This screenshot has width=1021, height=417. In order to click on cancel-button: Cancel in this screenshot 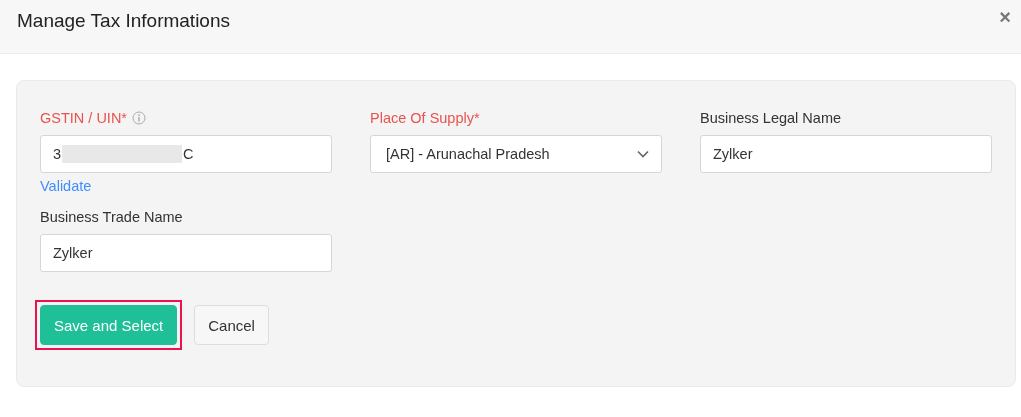, I will do `click(231, 325)`.